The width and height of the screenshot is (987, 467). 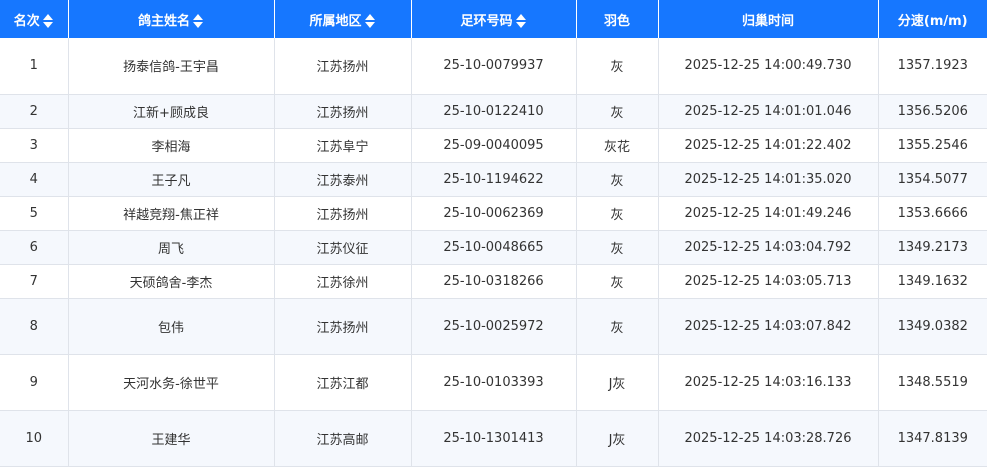 What do you see at coordinates (34, 247) in the screenshot?
I see `cell-rank: 6` at bounding box center [34, 247].